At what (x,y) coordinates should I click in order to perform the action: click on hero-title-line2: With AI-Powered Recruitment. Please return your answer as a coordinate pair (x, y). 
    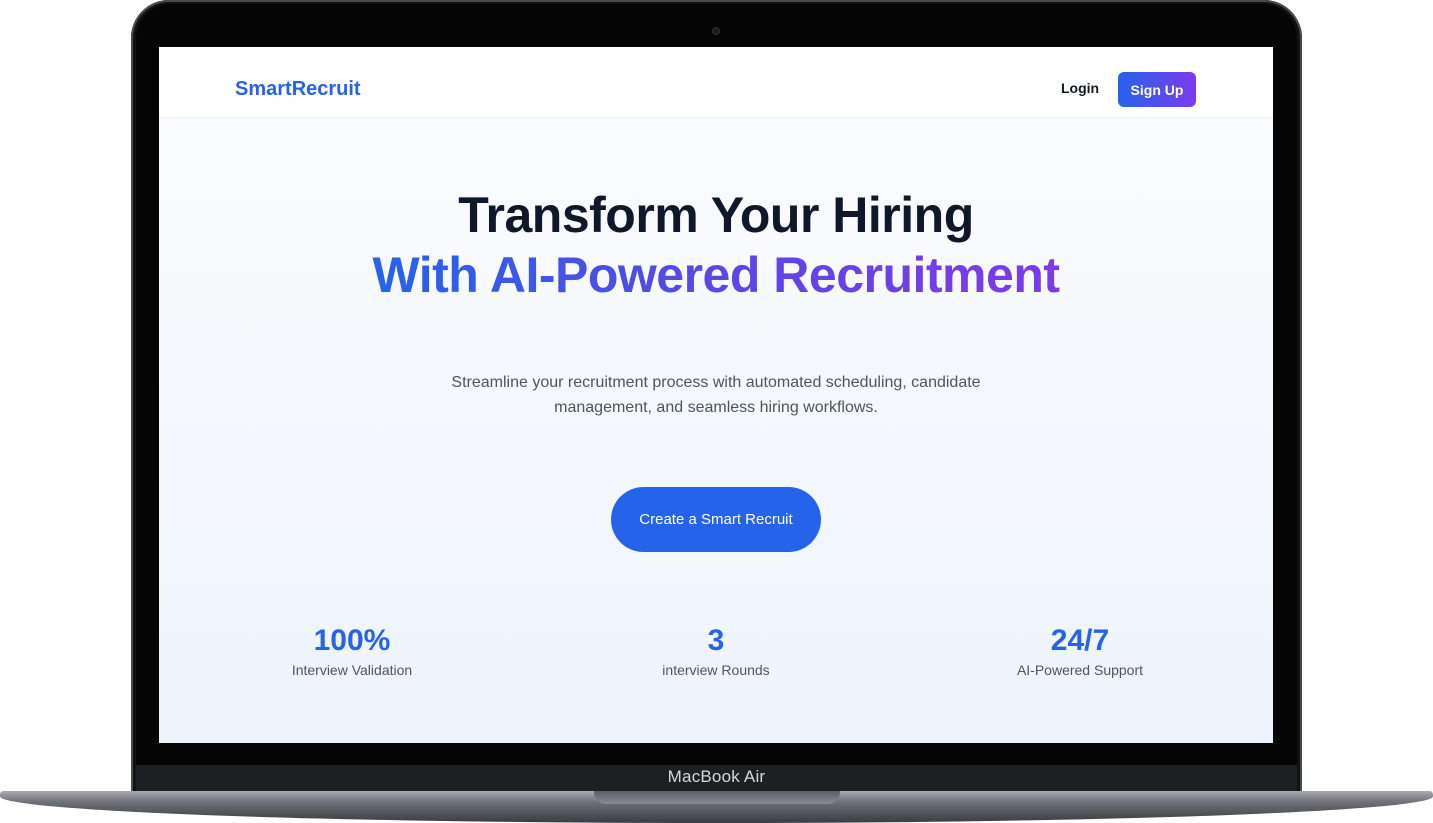
    Looking at the image, I should click on (716, 275).